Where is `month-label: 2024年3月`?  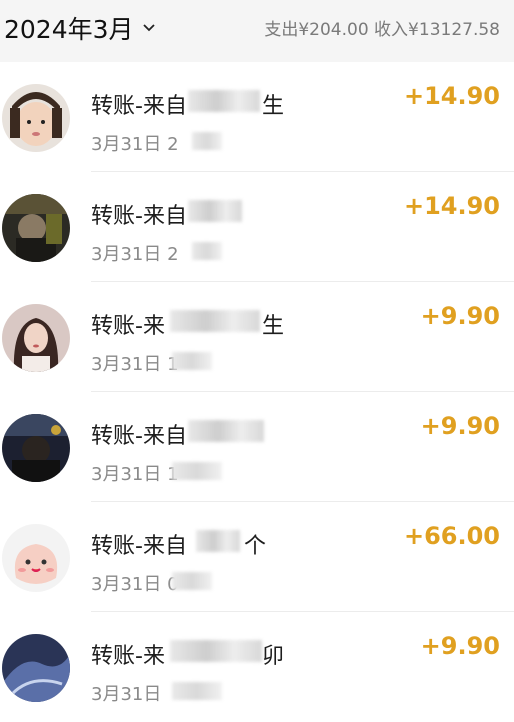 month-label: 2024年3月 is located at coordinates (69, 29).